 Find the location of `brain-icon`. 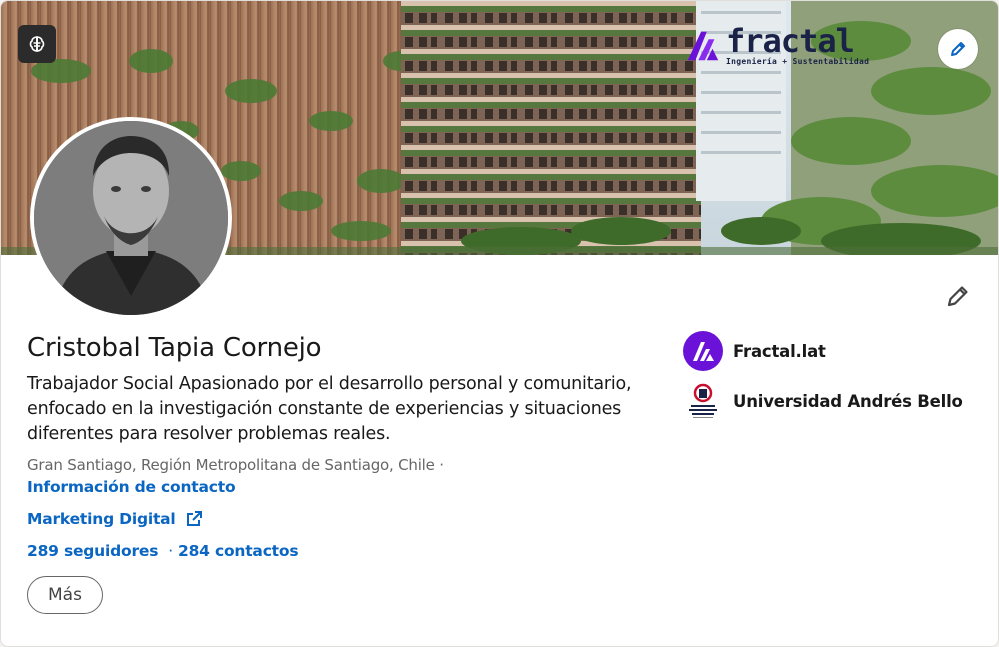

brain-icon is located at coordinates (37, 44).